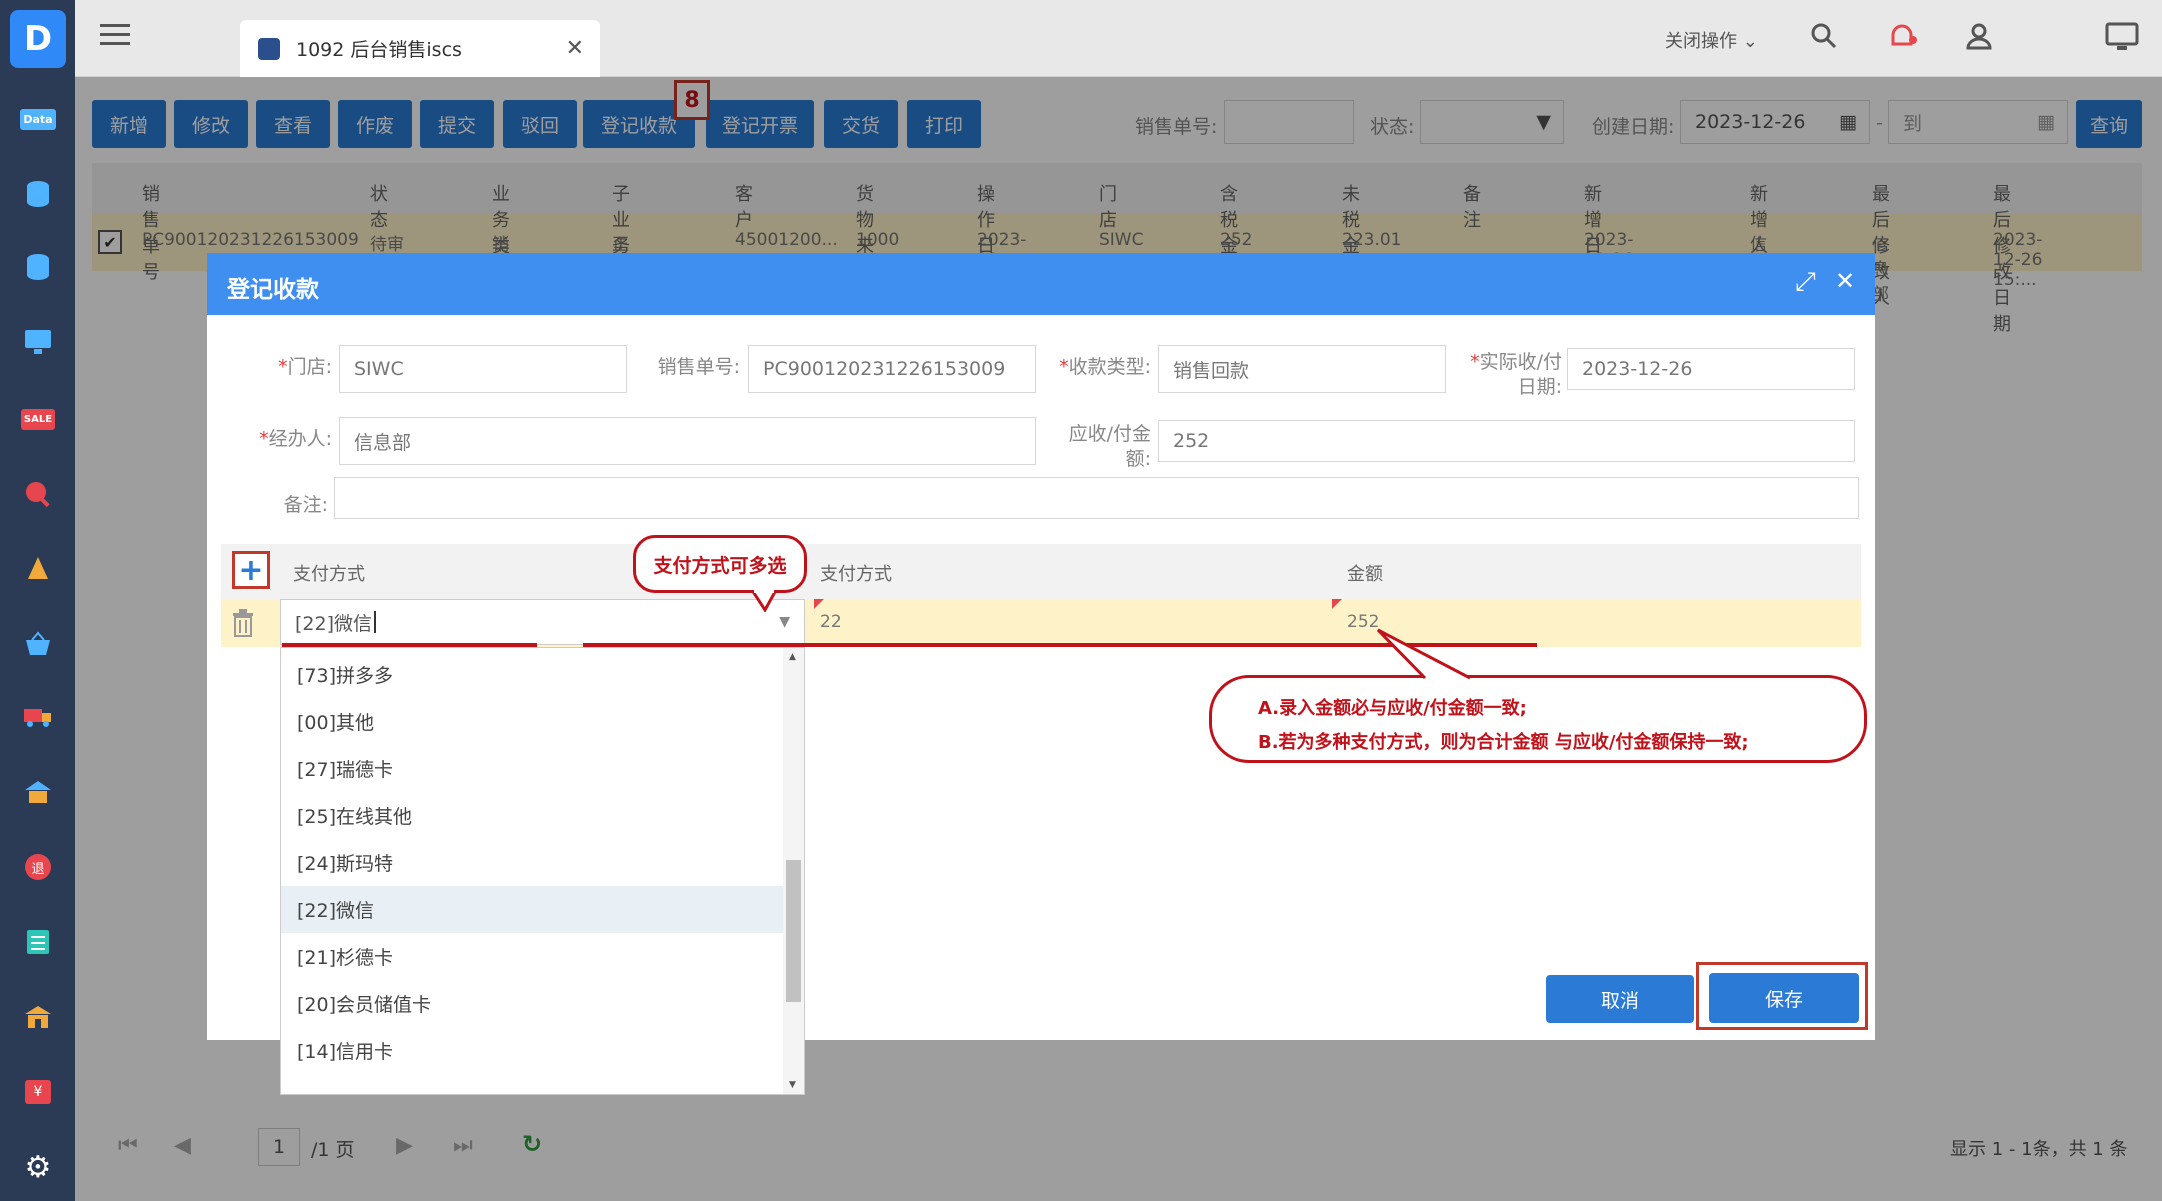 This screenshot has width=2162, height=1201. What do you see at coordinates (532, 1003) in the screenshot?
I see `list-item: [20]会员储值卡` at bounding box center [532, 1003].